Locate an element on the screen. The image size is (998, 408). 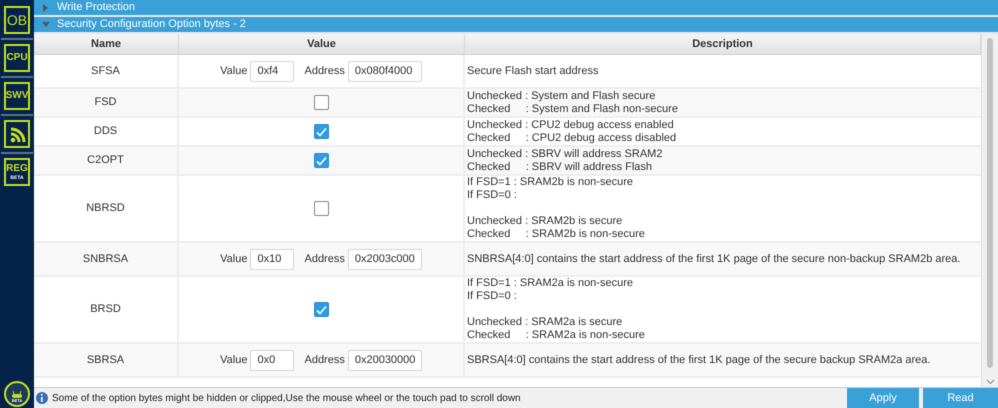
triangle-down-icon is located at coordinates (46, 24).